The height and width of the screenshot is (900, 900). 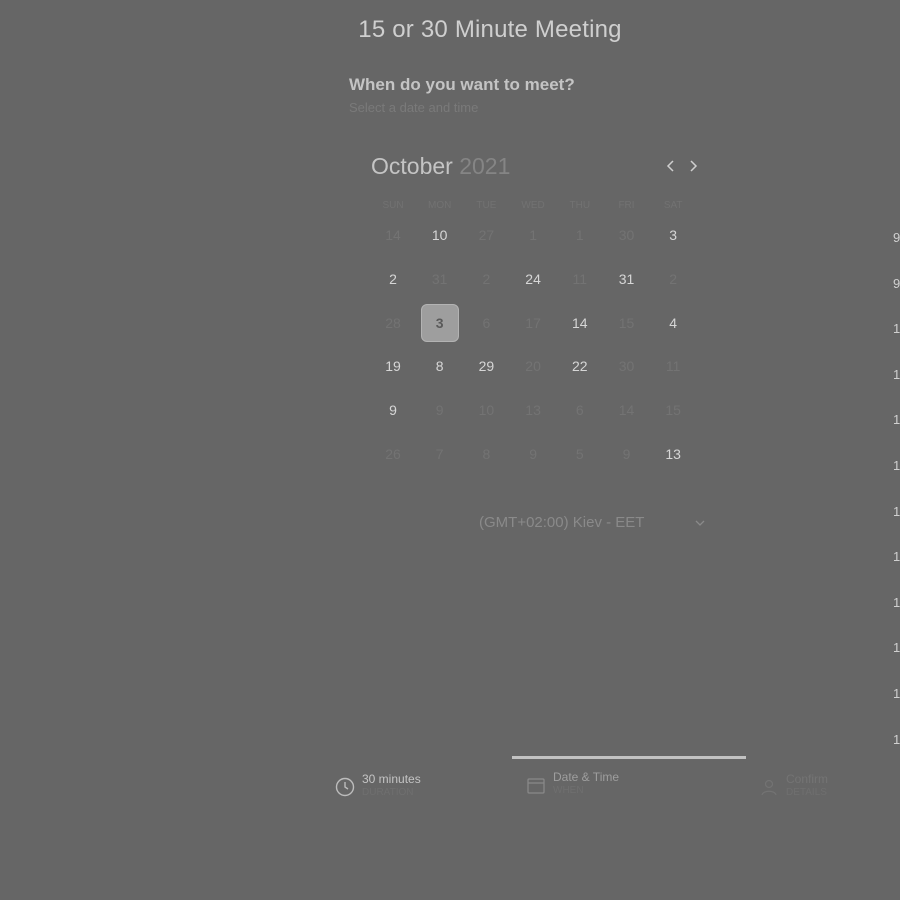 What do you see at coordinates (580, 323) in the screenshot?
I see `available-day: 14` at bounding box center [580, 323].